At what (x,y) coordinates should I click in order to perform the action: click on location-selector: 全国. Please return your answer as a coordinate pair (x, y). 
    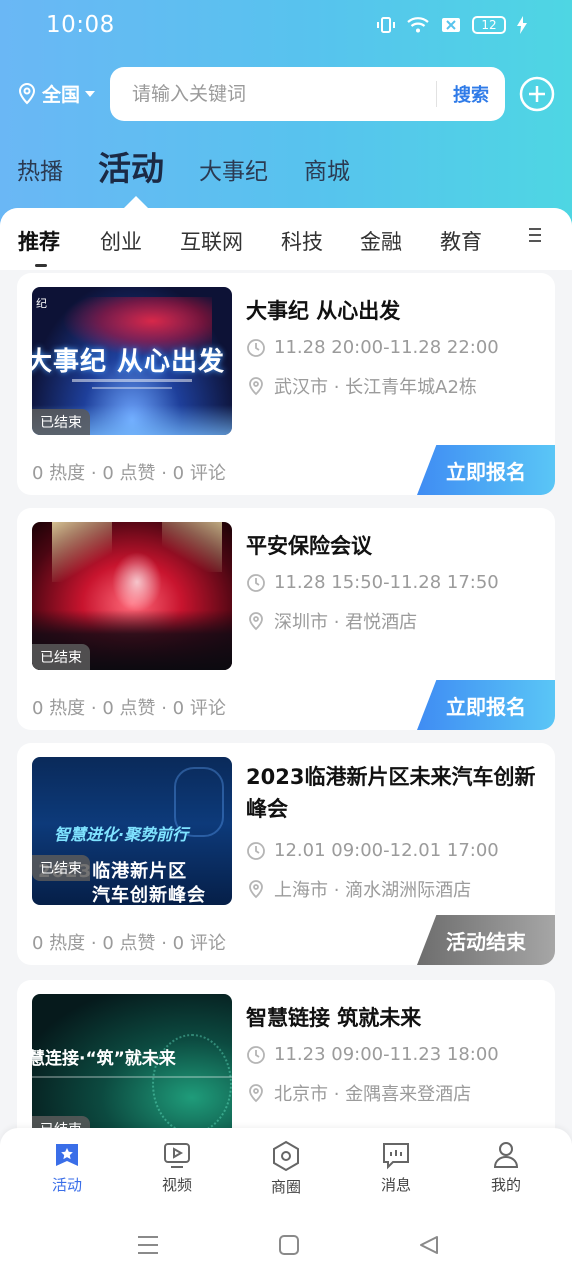
    Looking at the image, I should click on (56, 93).